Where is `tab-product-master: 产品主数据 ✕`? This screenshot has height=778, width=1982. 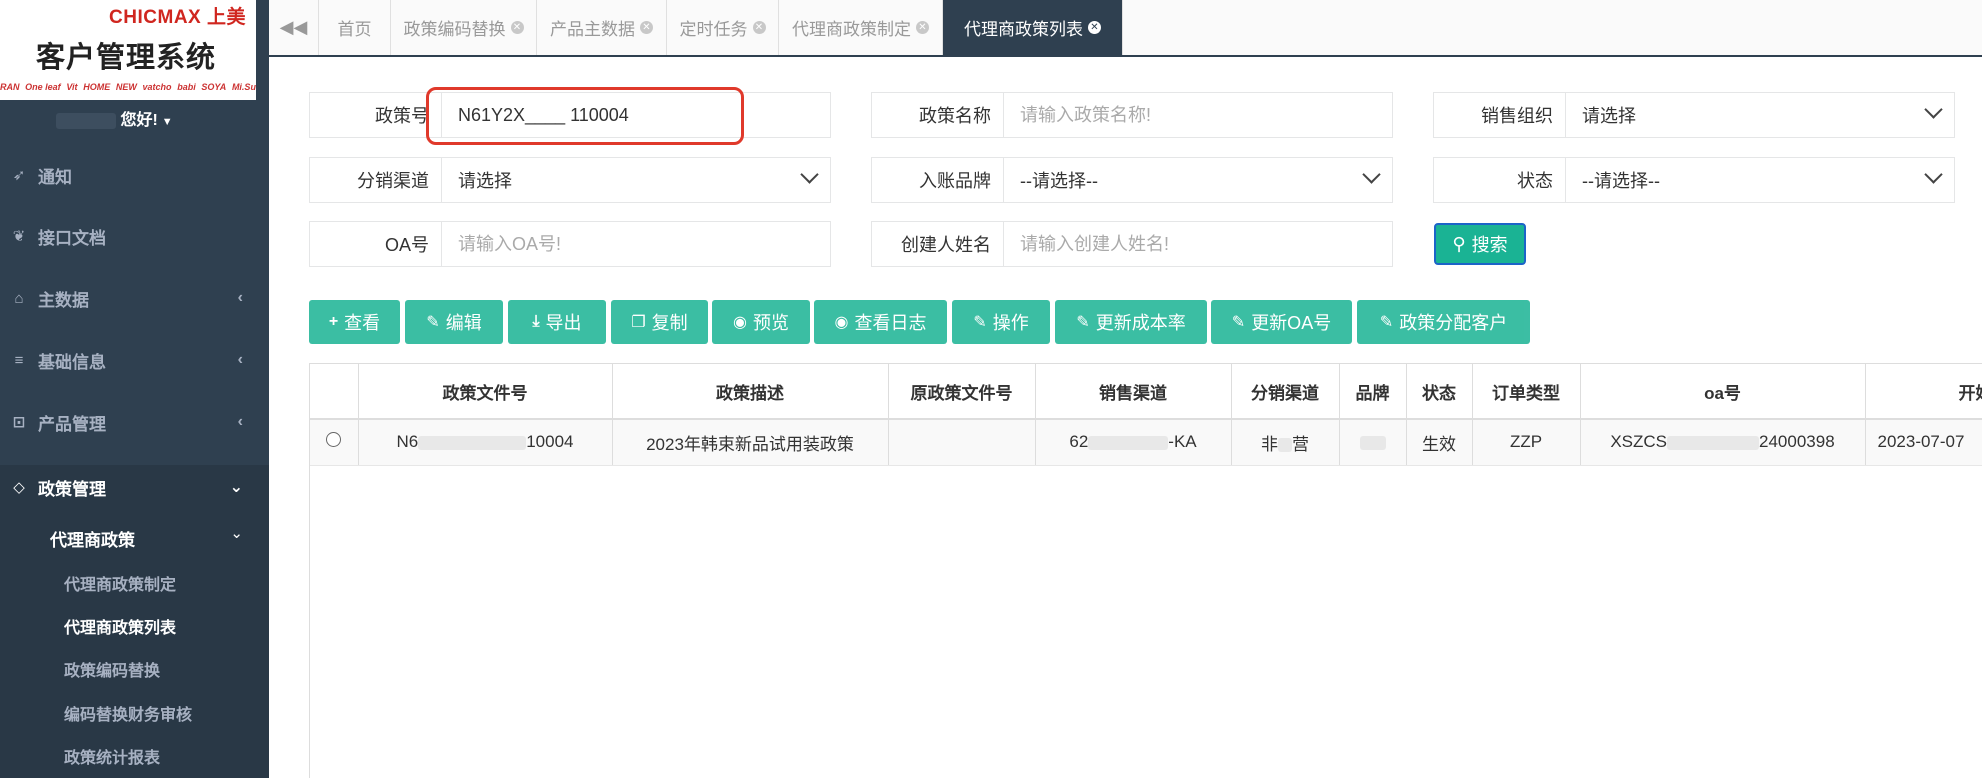 tab-product-master: 产品主数据 ✕ is located at coordinates (602, 27).